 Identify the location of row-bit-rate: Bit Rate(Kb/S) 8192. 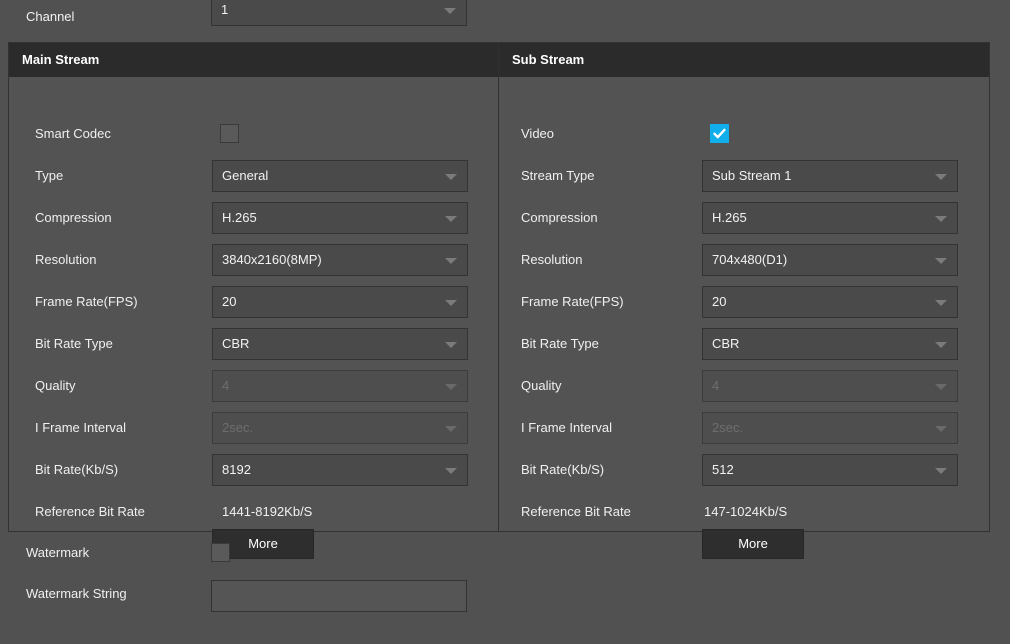
(253, 472).